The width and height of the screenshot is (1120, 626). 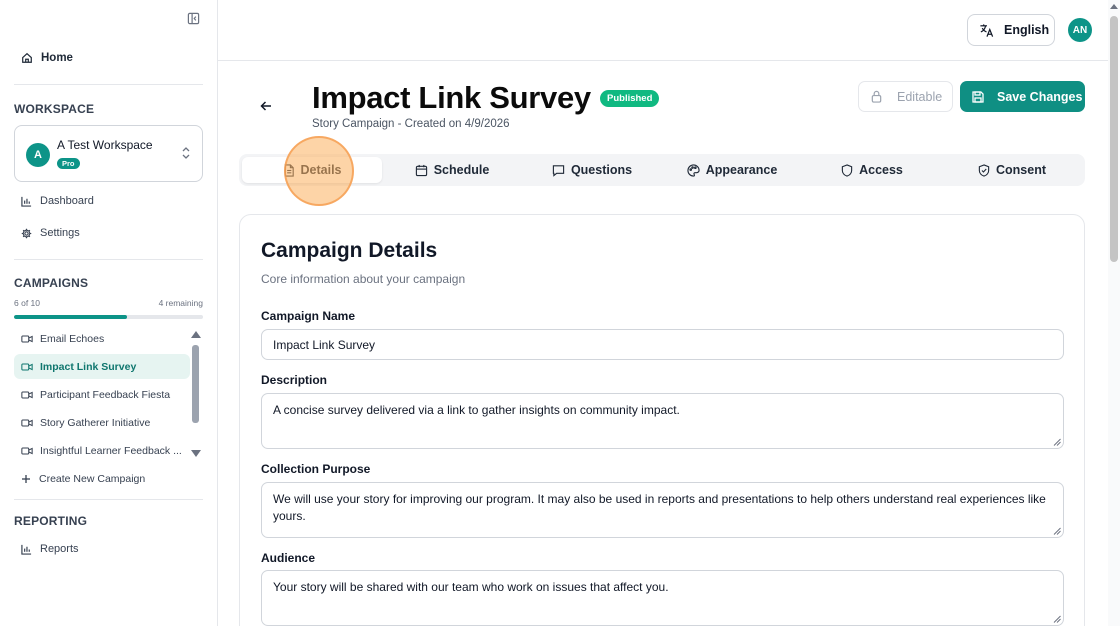 I want to click on page-title: Impact Link Survey, so click(x=451, y=97).